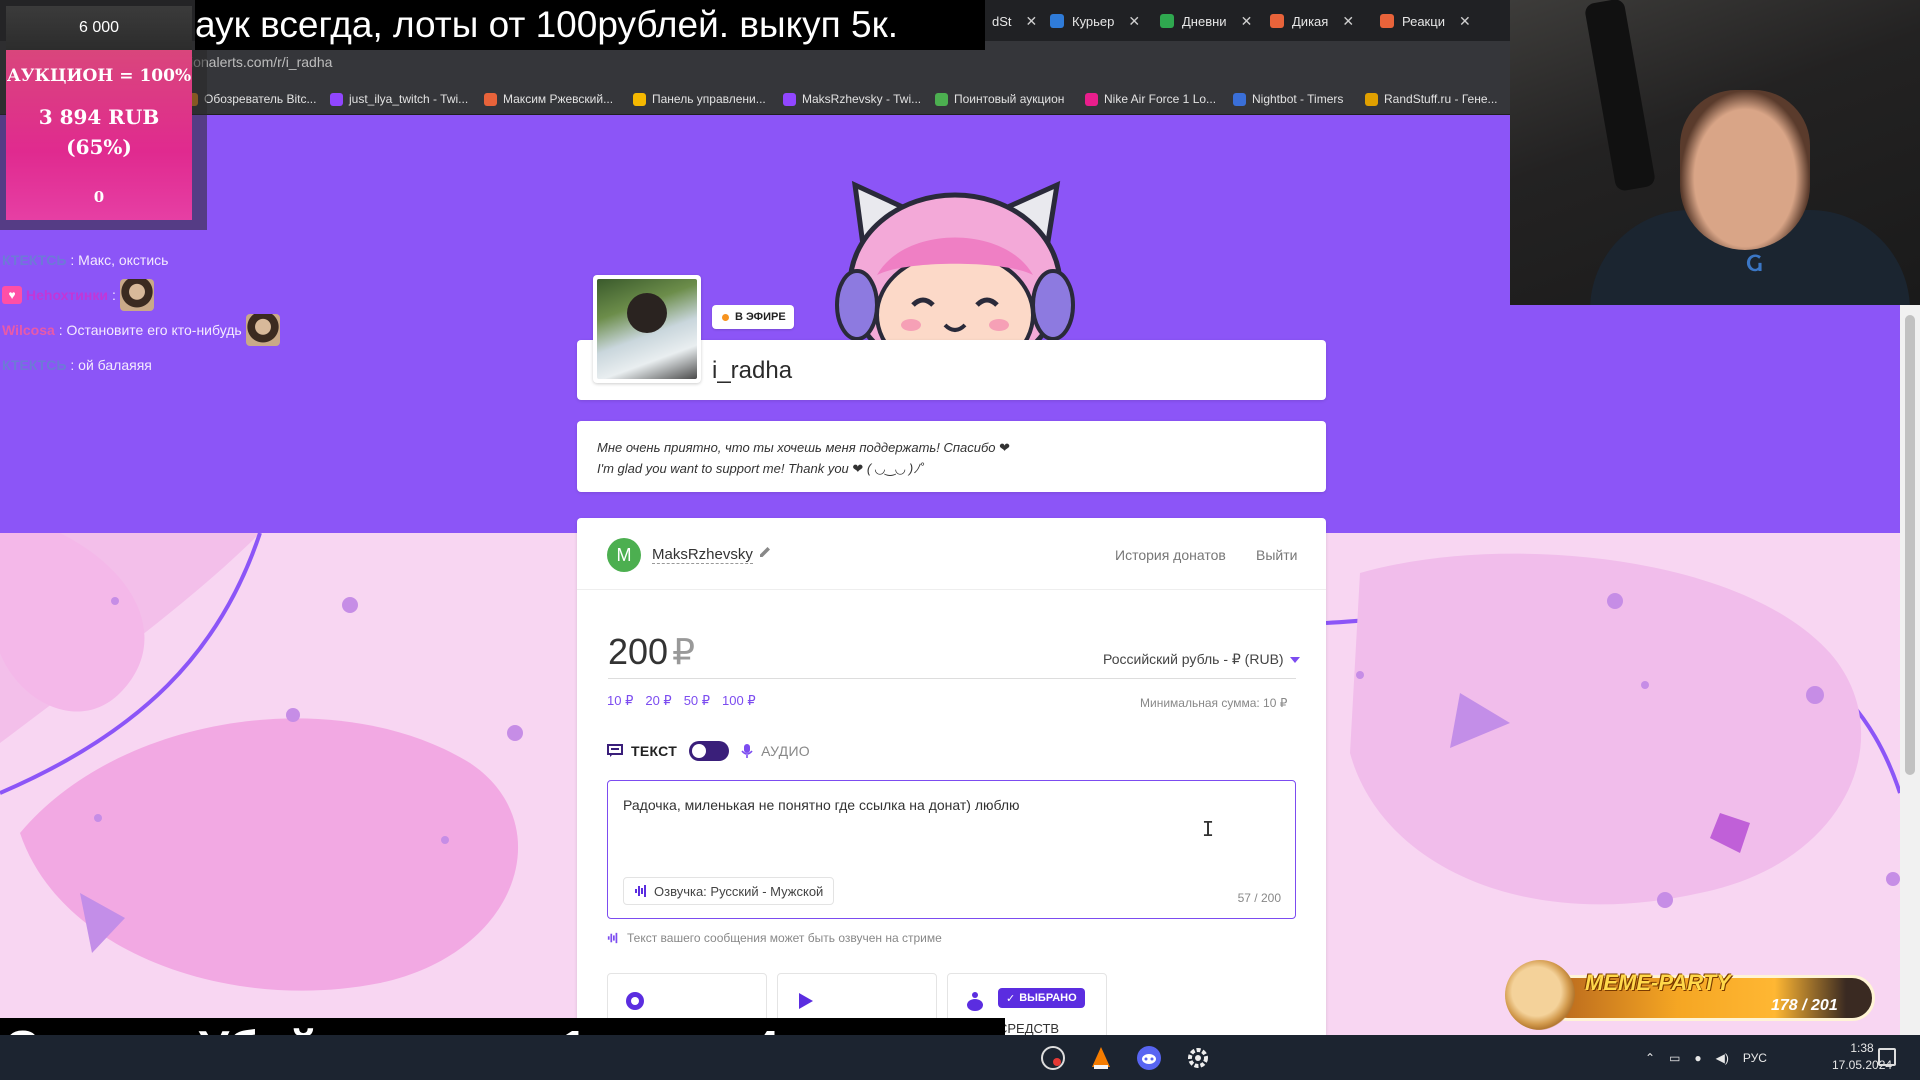 The height and width of the screenshot is (1080, 1920). What do you see at coordinates (150, 329) in the screenshot?
I see `chat-text: : Остановите его кто-нибудь` at bounding box center [150, 329].